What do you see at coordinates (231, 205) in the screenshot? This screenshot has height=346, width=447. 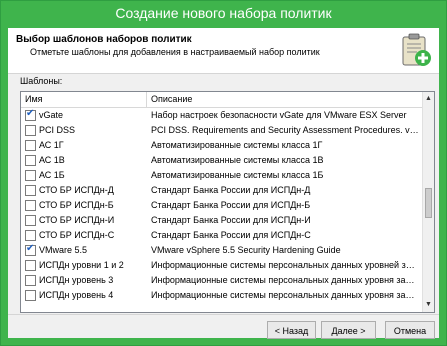 I see `template-description: Стандарт Банка России для ИСПДн-Б` at bounding box center [231, 205].